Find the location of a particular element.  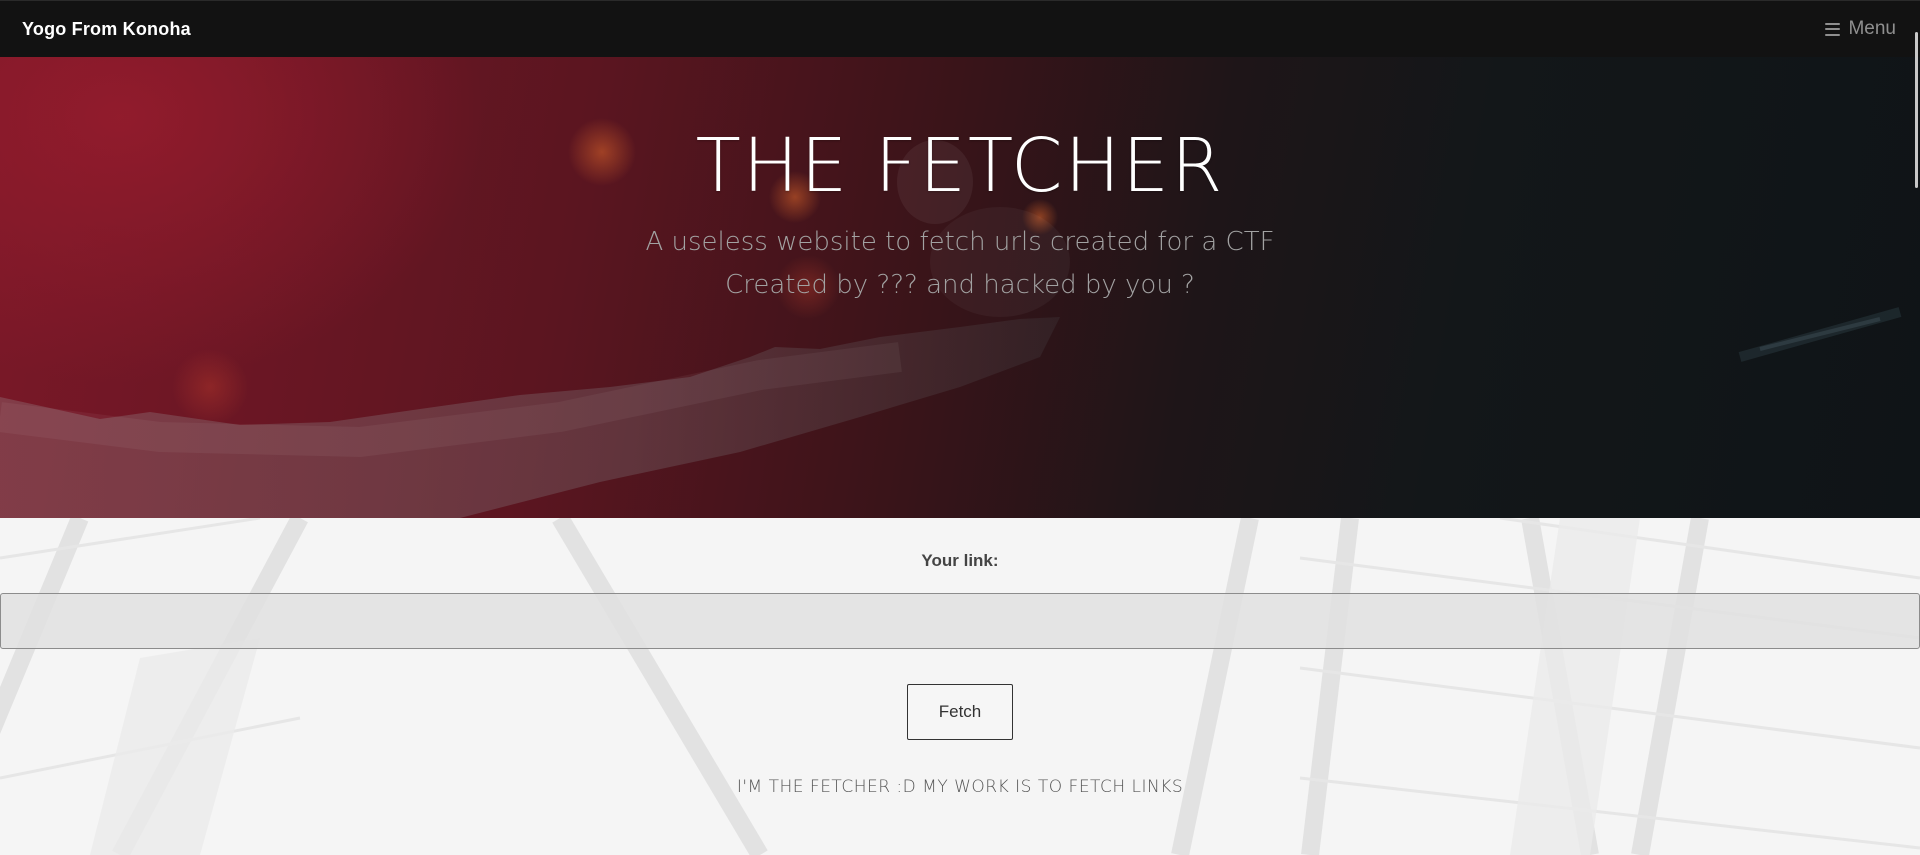

hero-subtitle-line2: Created by ??? and hacked by you ? is located at coordinates (960, 285).